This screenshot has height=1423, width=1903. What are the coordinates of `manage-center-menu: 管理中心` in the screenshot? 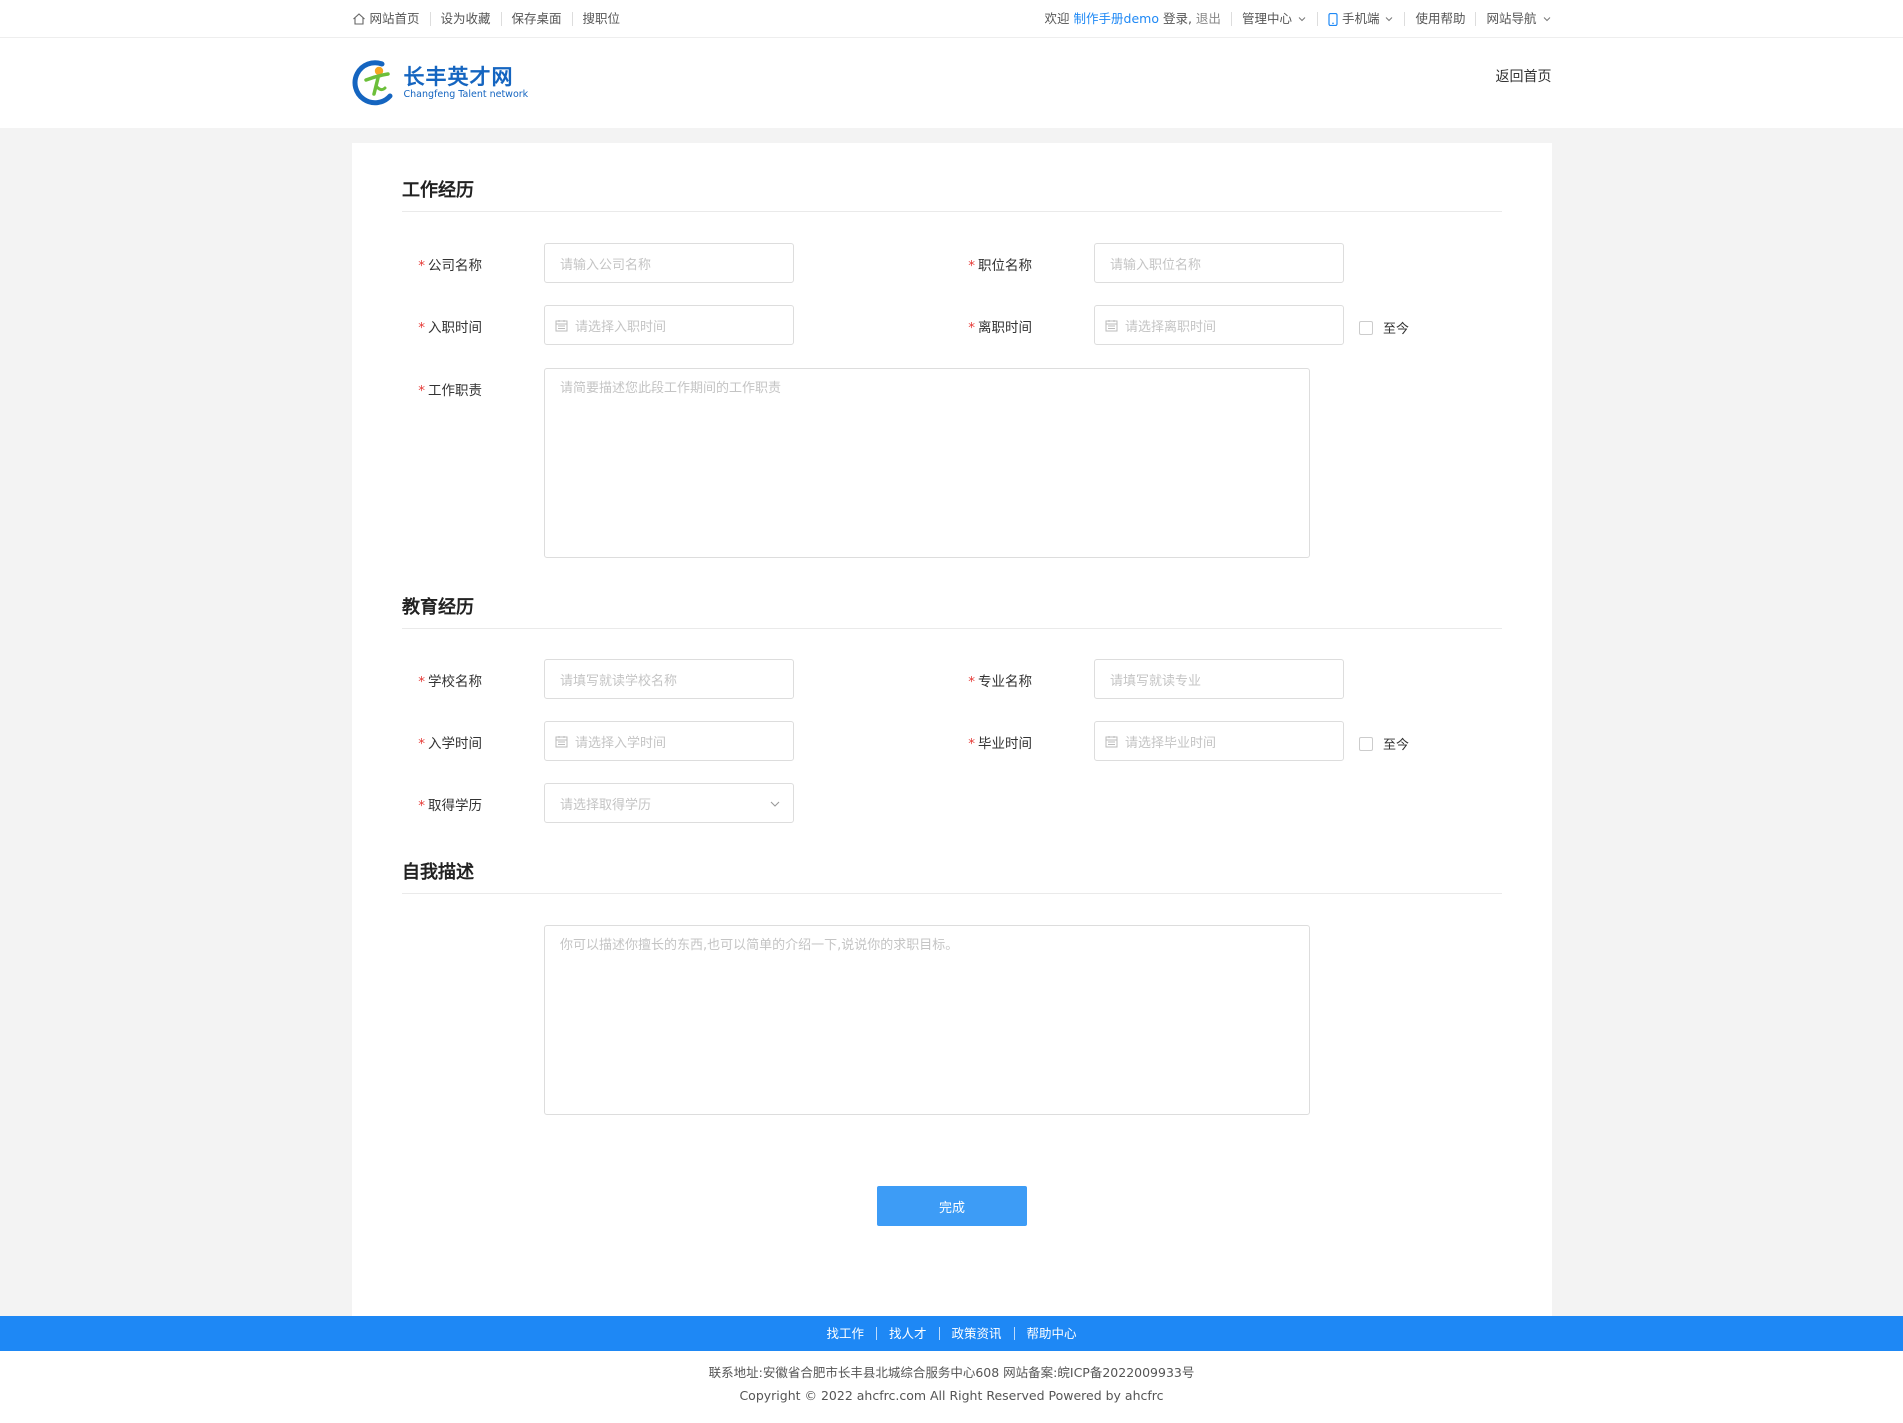 It's located at (1273, 18).